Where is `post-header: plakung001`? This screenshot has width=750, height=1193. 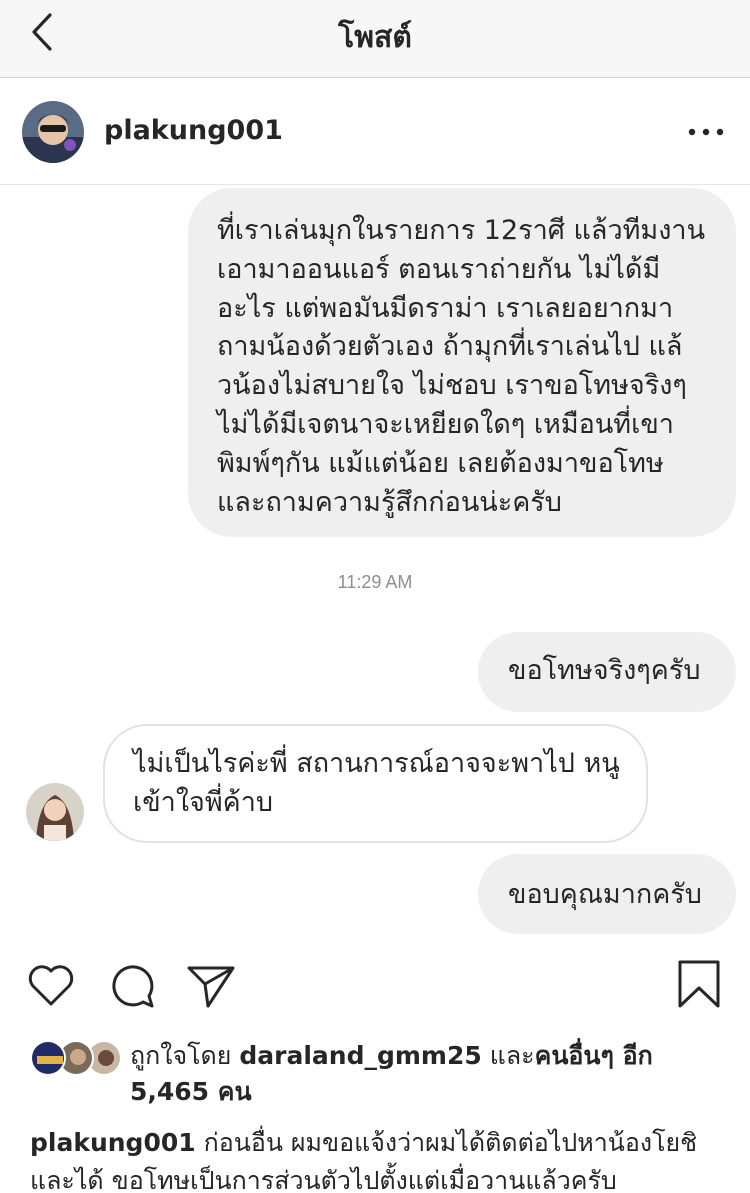 post-header: plakung001 is located at coordinates (375, 132).